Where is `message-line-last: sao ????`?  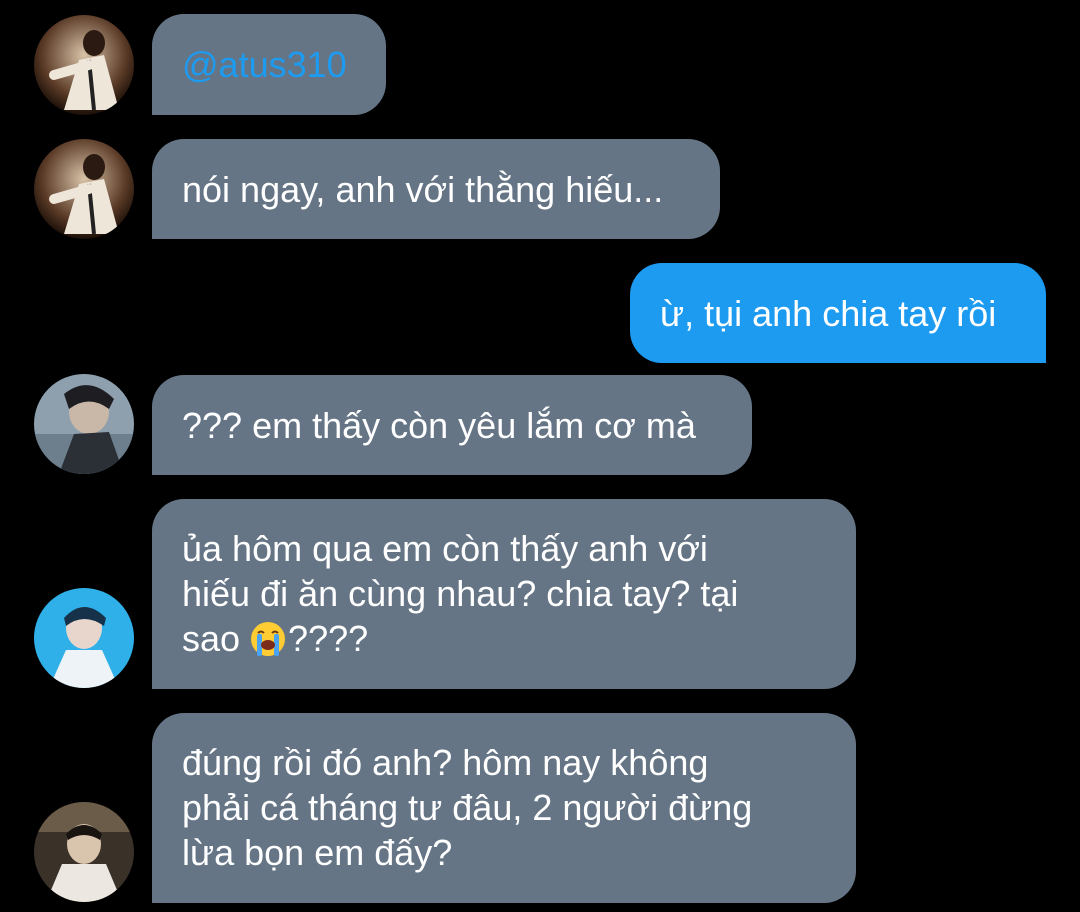 message-line-last: sao ???? is located at coordinates (504, 638).